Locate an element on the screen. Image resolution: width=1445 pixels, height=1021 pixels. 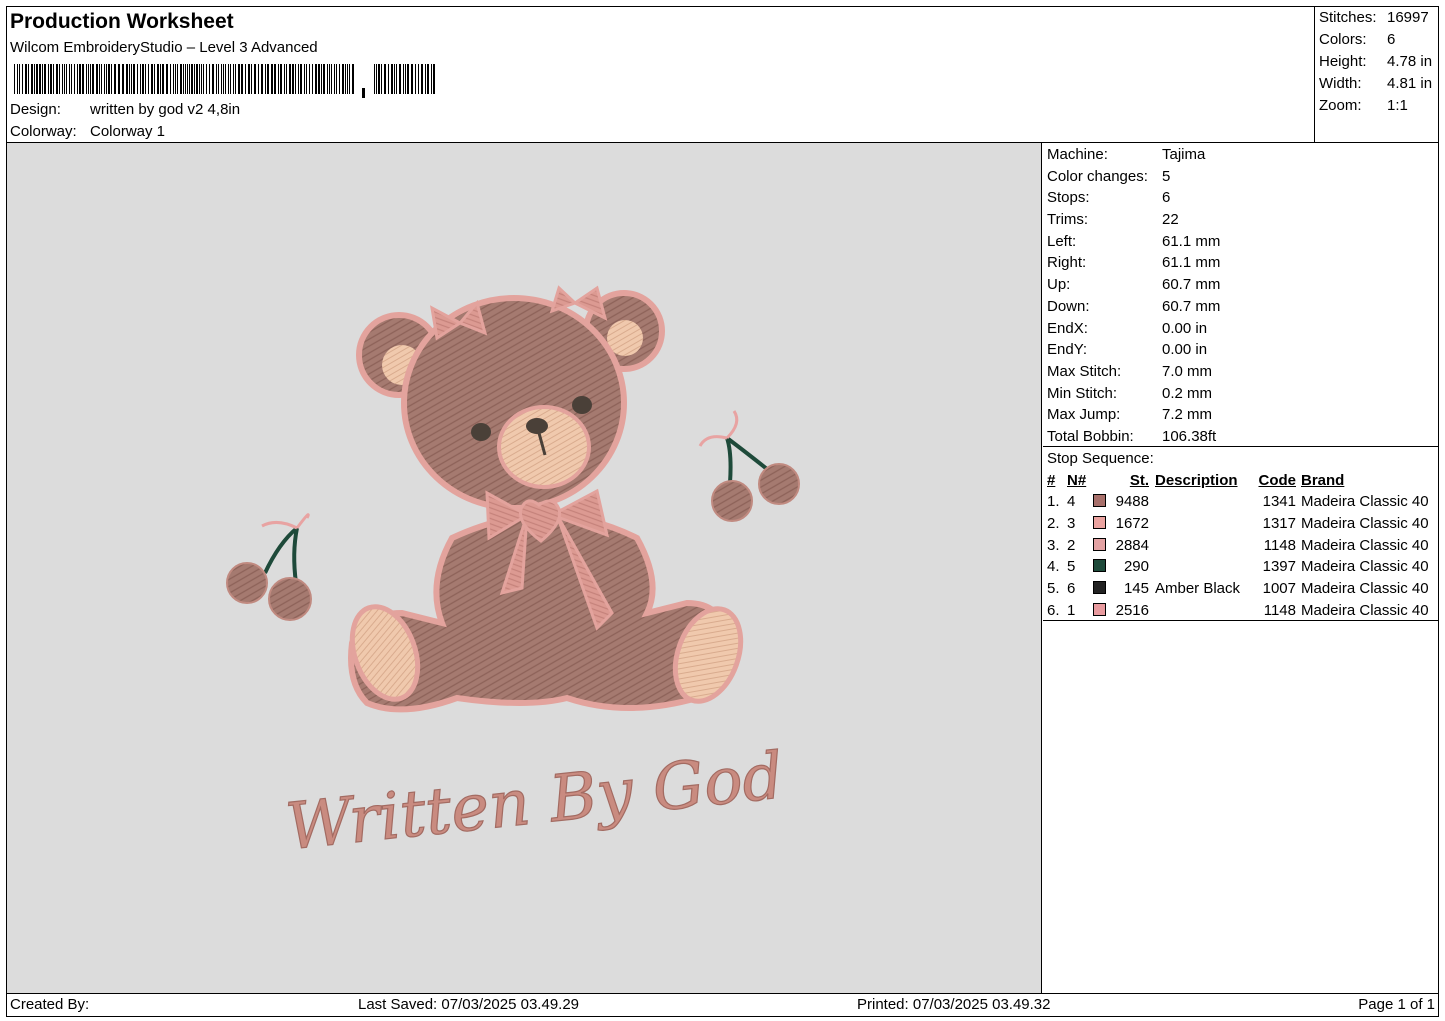
machine-value: 22 is located at coordinates (1170, 220).